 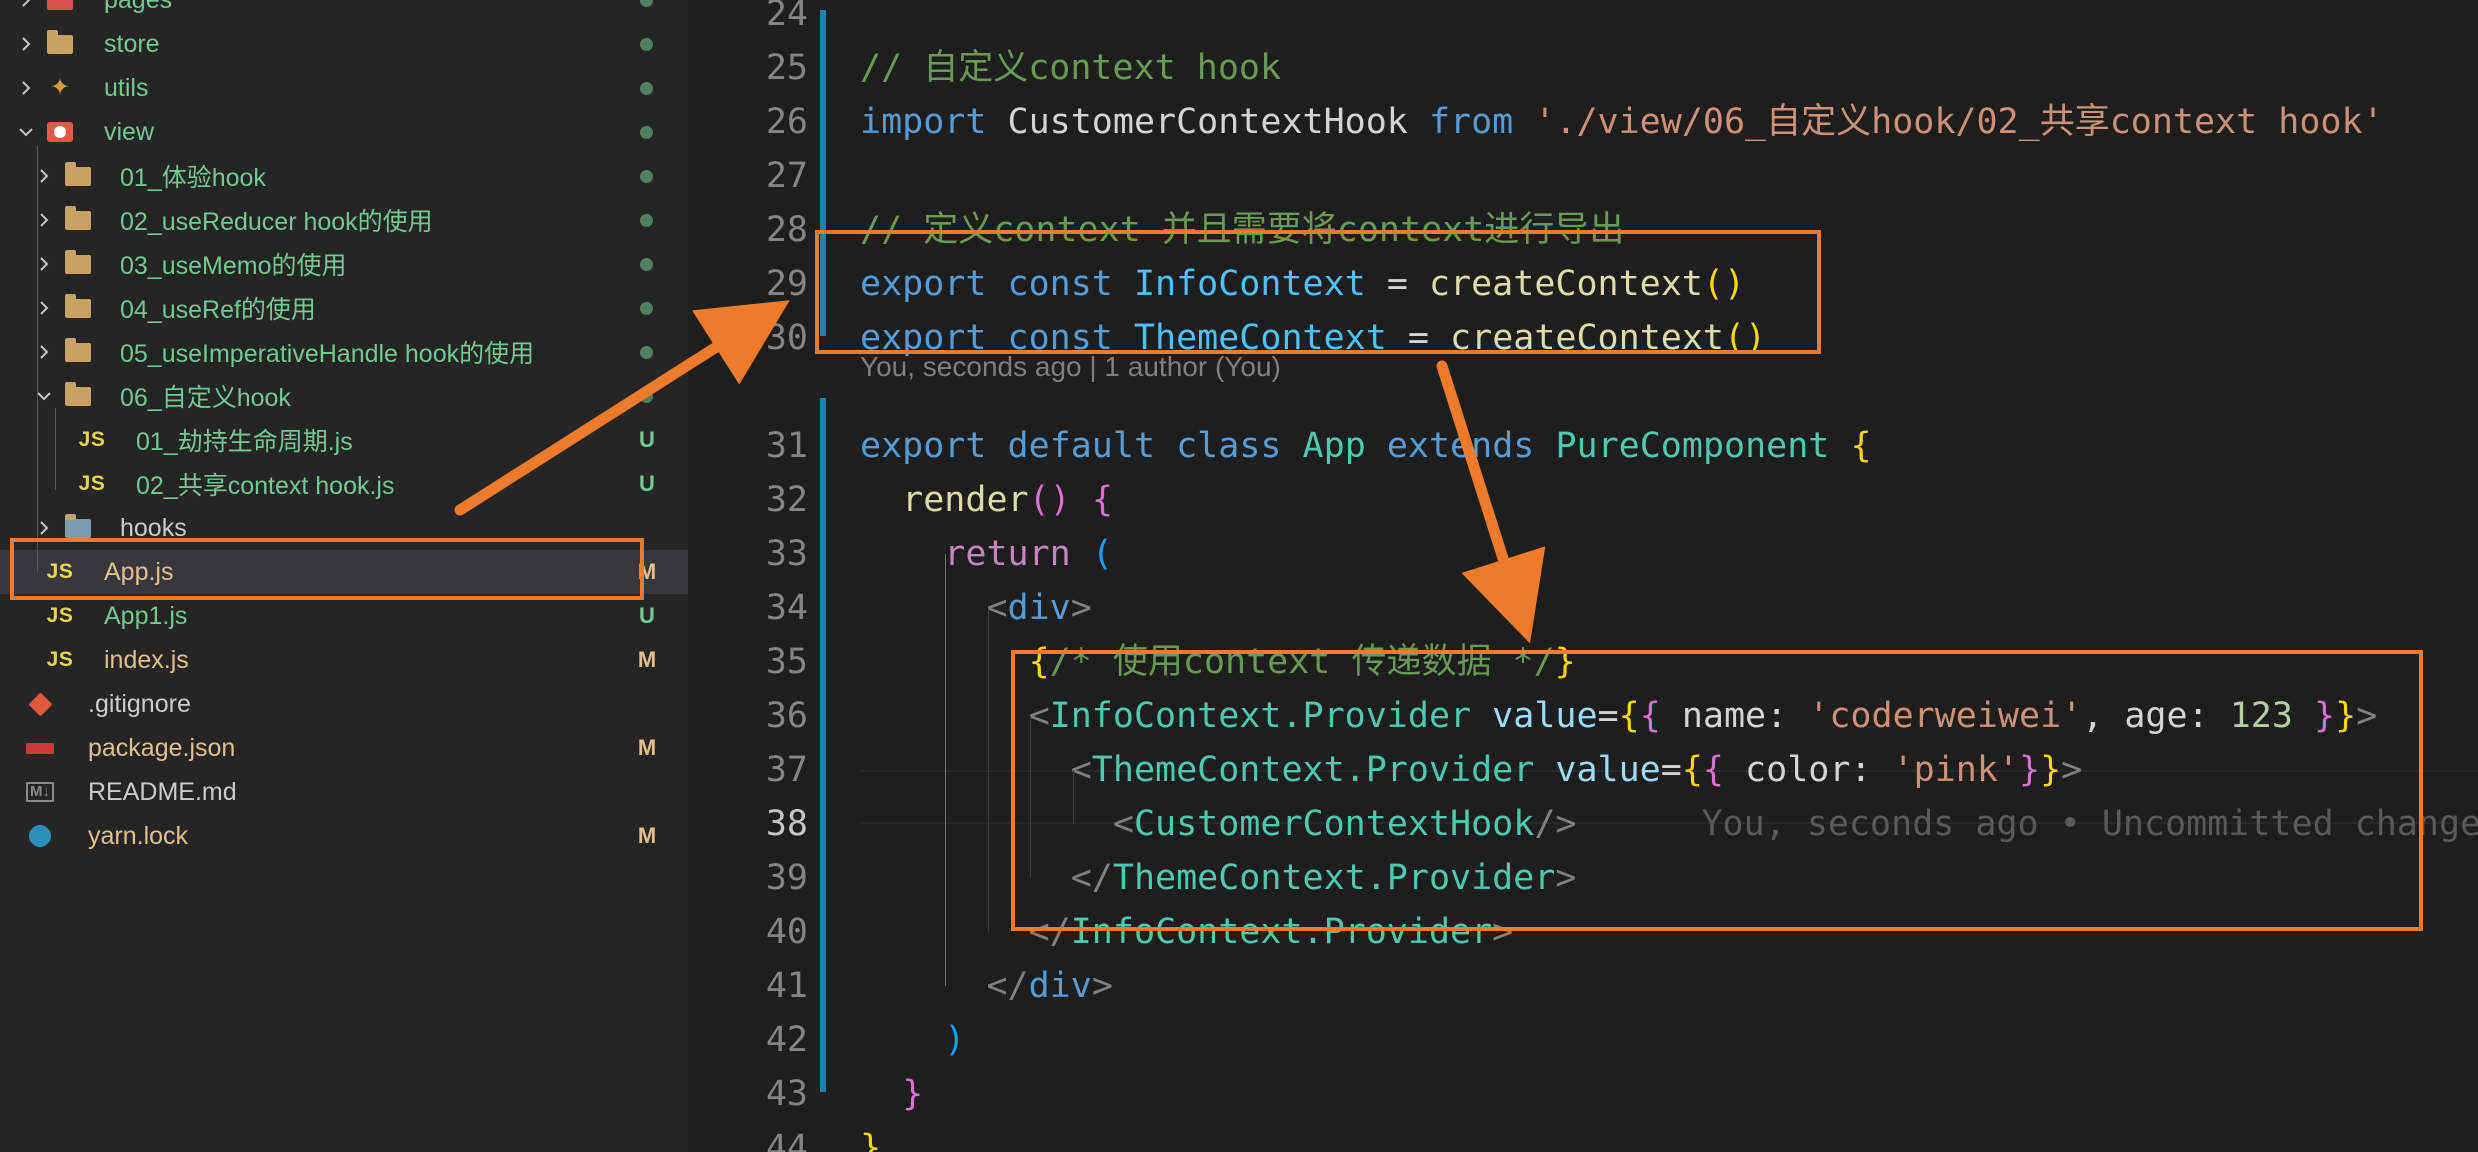 I want to click on tree-folder: 03_useMemo的使用, so click(x=344, y=264).